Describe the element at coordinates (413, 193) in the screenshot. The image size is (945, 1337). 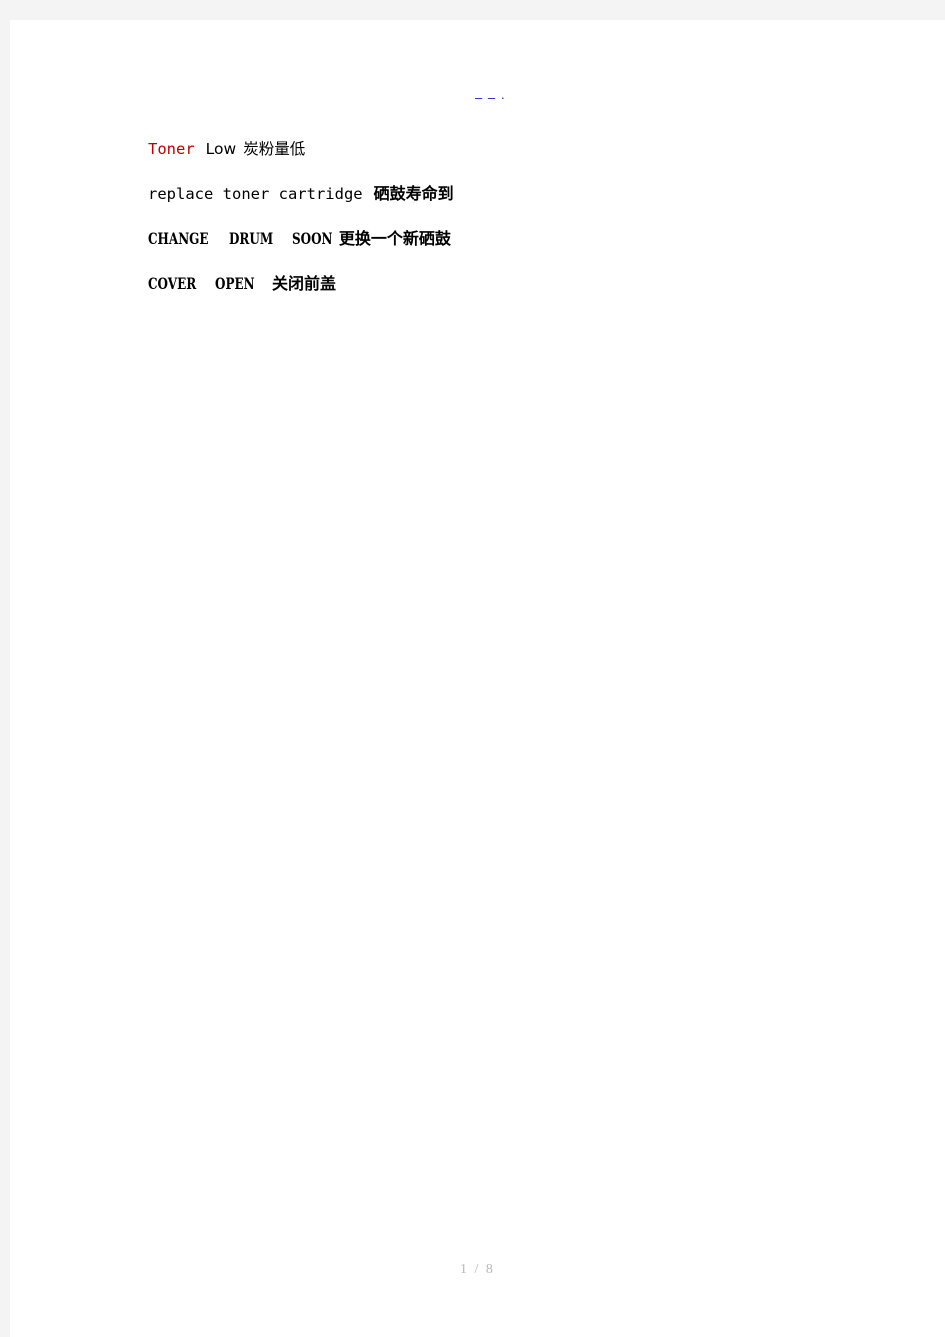
I see `text-run-drum-life-cjk: 硒鼓寿命到` at that location.